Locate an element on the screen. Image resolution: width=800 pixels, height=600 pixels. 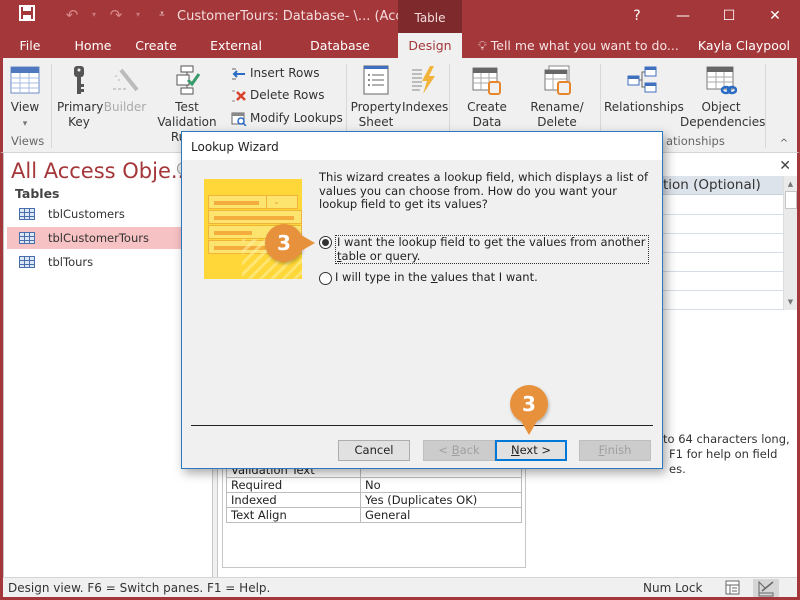
insert-rows-icon is located at coordinates (239, 74).